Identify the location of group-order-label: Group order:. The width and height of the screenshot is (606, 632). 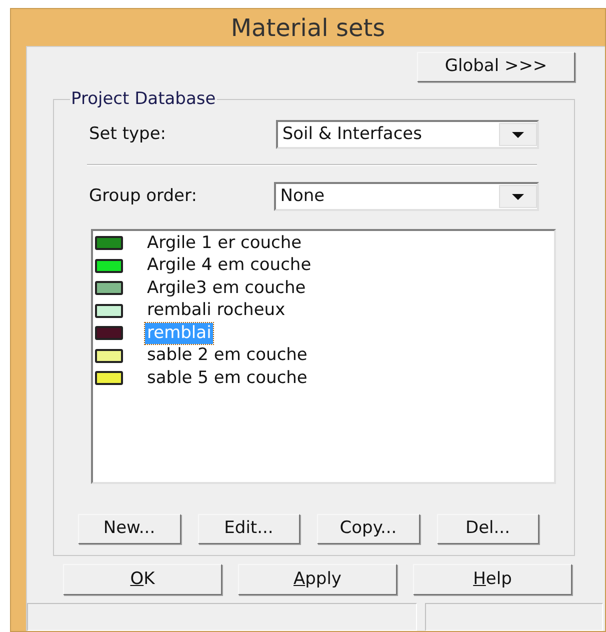
(143, 196).